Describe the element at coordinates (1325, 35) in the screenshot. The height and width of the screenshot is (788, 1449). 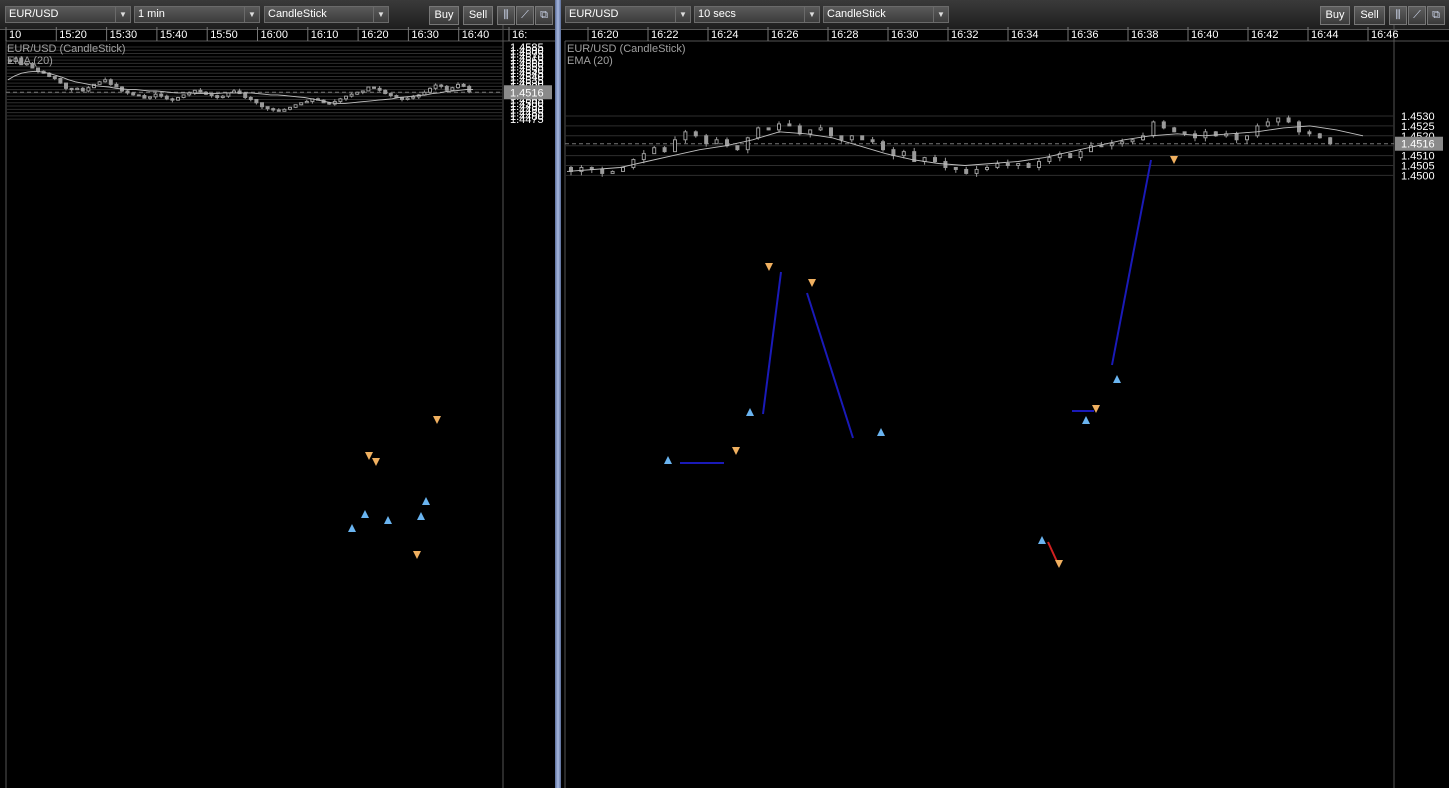
I see `time-tick-label: 16:44` at that location.